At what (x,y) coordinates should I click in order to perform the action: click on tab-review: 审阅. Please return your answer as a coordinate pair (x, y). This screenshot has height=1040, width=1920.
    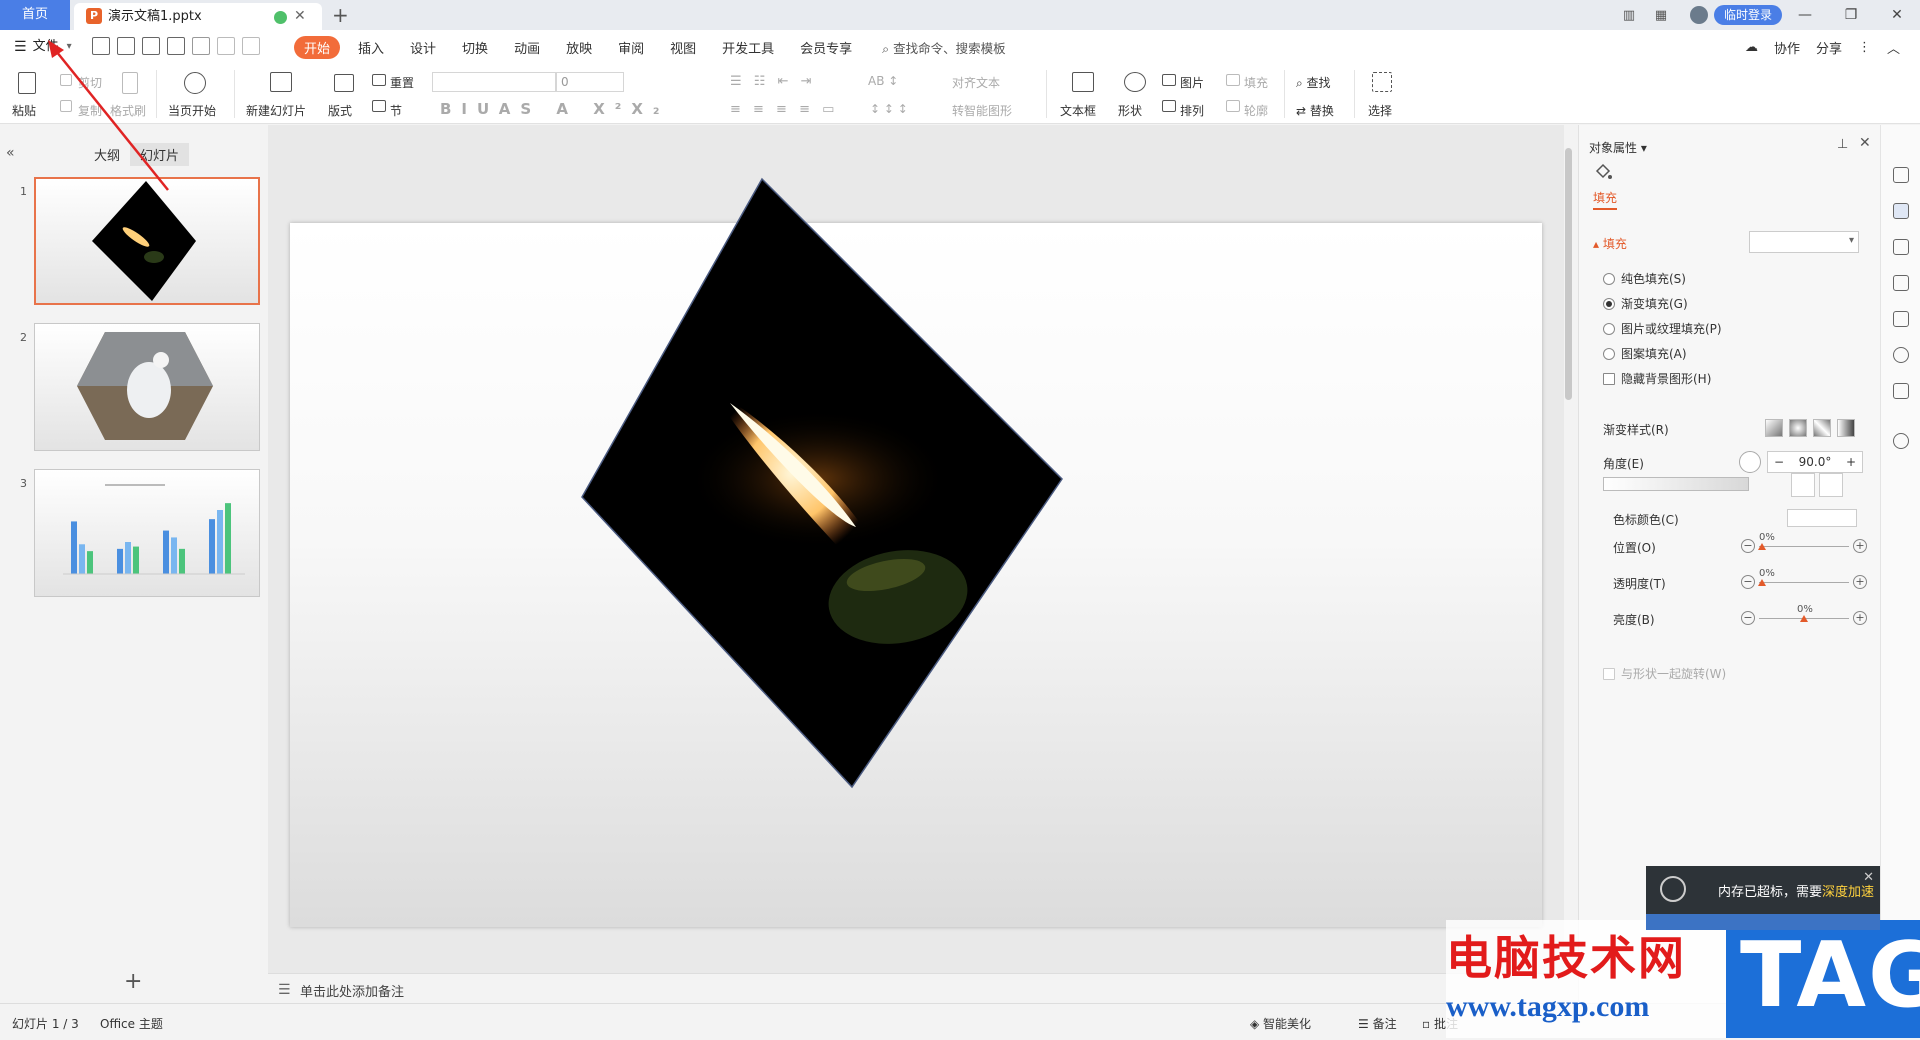
    Looking at the image, I should click on (631, 47).